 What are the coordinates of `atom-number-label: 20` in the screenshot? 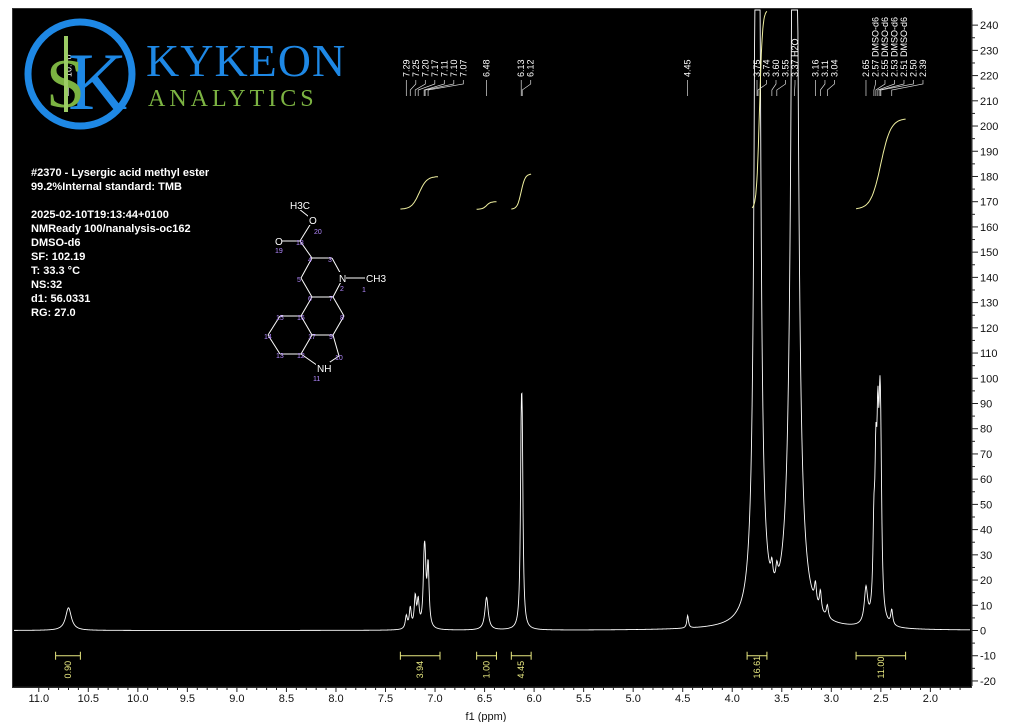 It's located at (318, 232).